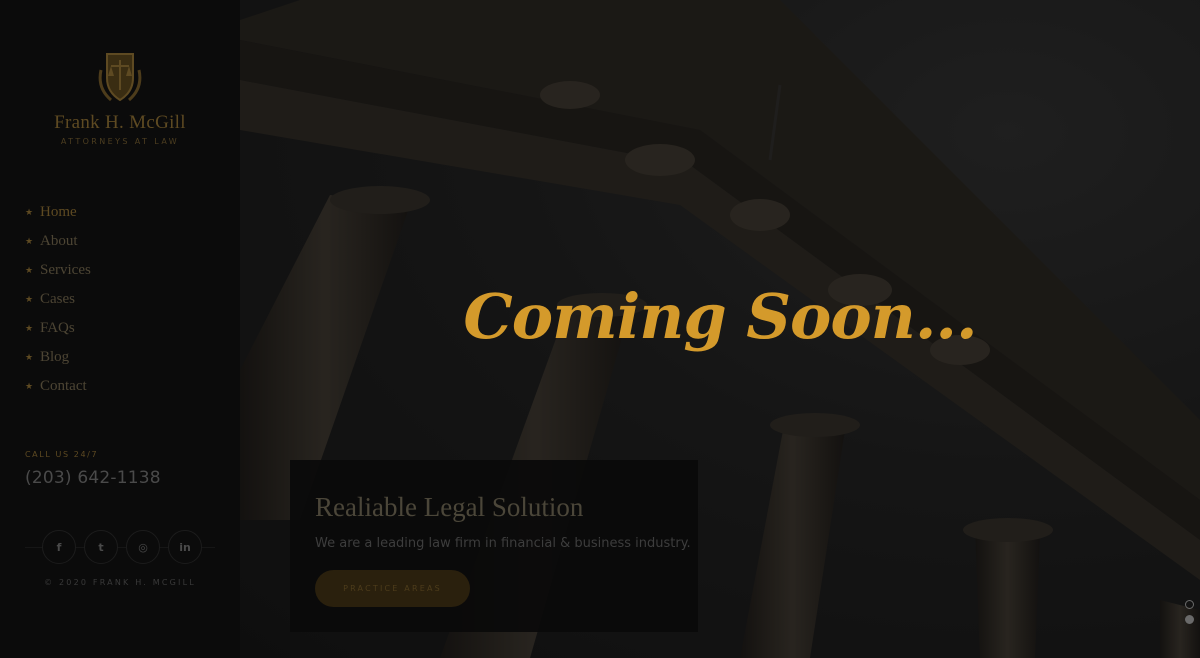  I want to click on nav-item-label: Home, so click(58, 212).